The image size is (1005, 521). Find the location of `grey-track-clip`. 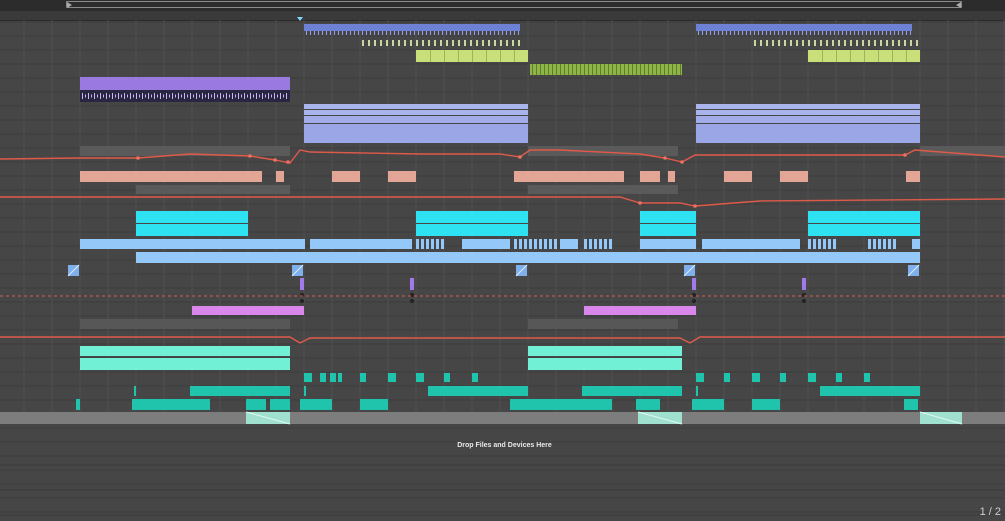

grey-track-clip is located at coordinates (502, 418).